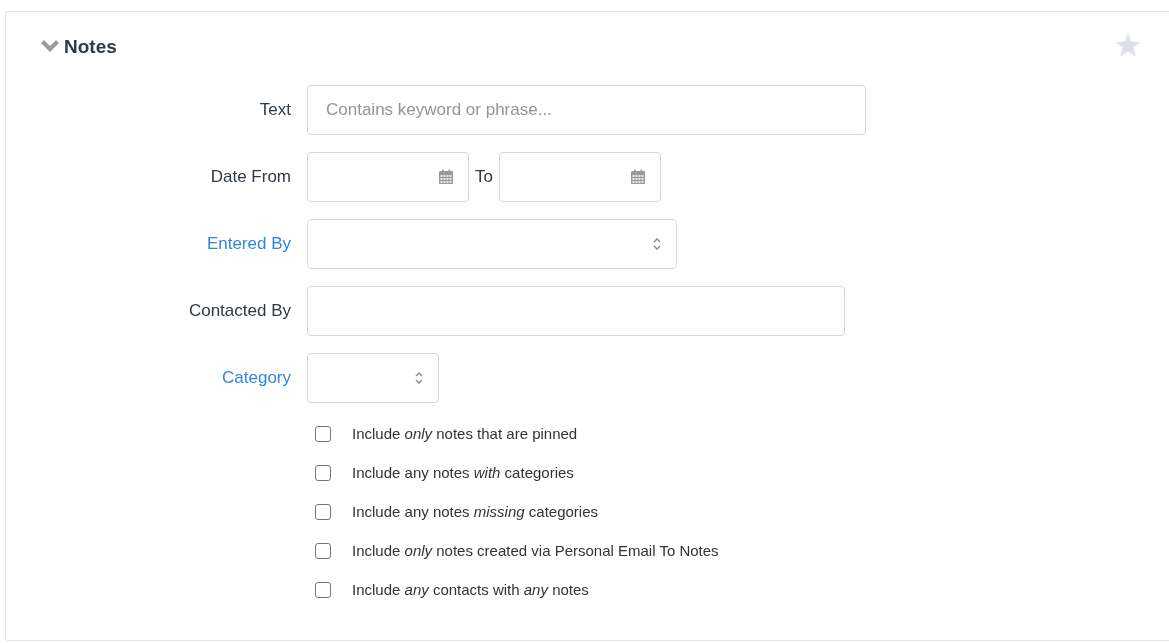 Image resolution: width=1169 pixels, height=643 pixels. I want to click on checkbox-label: Include any notes with categories, so click(463, 472).